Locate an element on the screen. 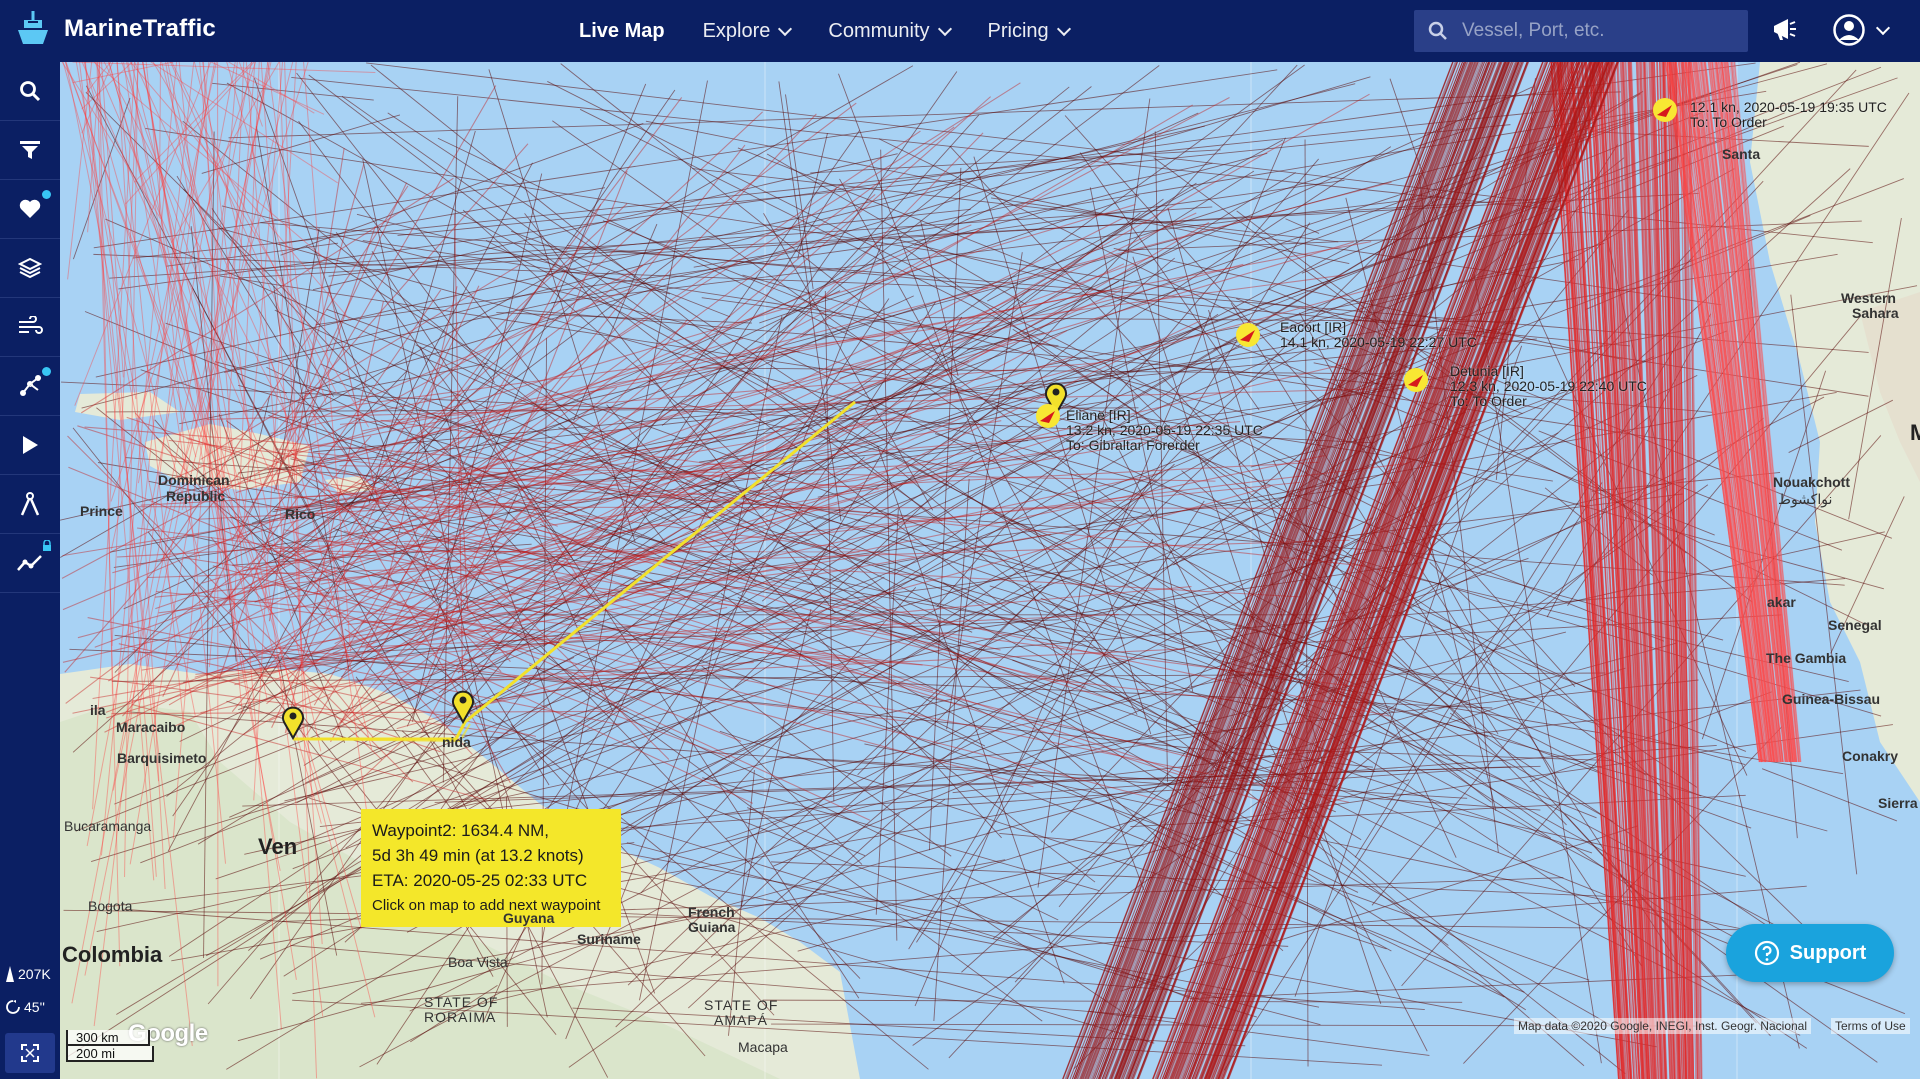 The height and width of the screenshot is (1079, 1920). play-icon is located at coordinates (30, 445).